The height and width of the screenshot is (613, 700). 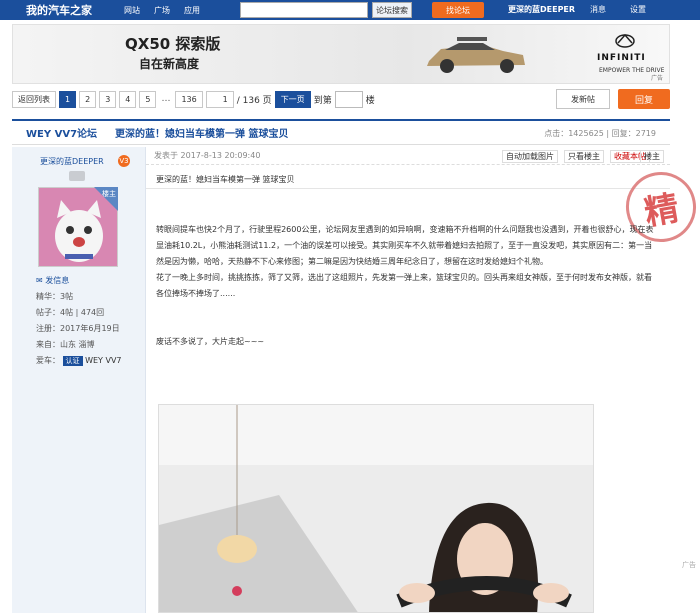 What do you see at coordinates (584, 156) in the screenshot?
I see `only-op-button: 只看楼主` at bounding box center [584, 156].